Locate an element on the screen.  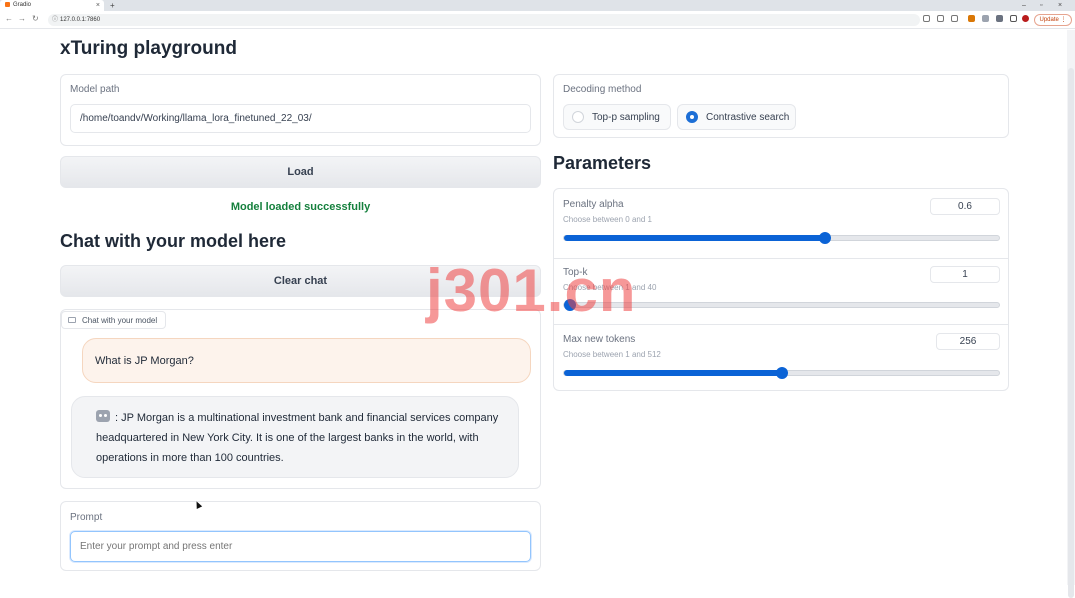
slider-hint: Choose between 0 and 1 is located at coordinates (607, 219).